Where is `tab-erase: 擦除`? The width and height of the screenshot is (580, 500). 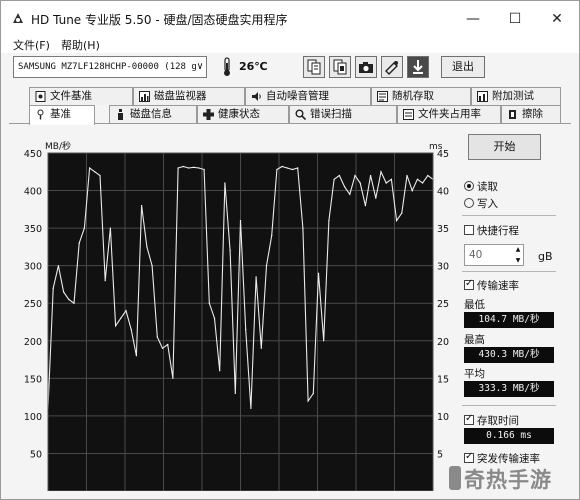
tab-erase: 擦除 is located at coordinates (531, 114).